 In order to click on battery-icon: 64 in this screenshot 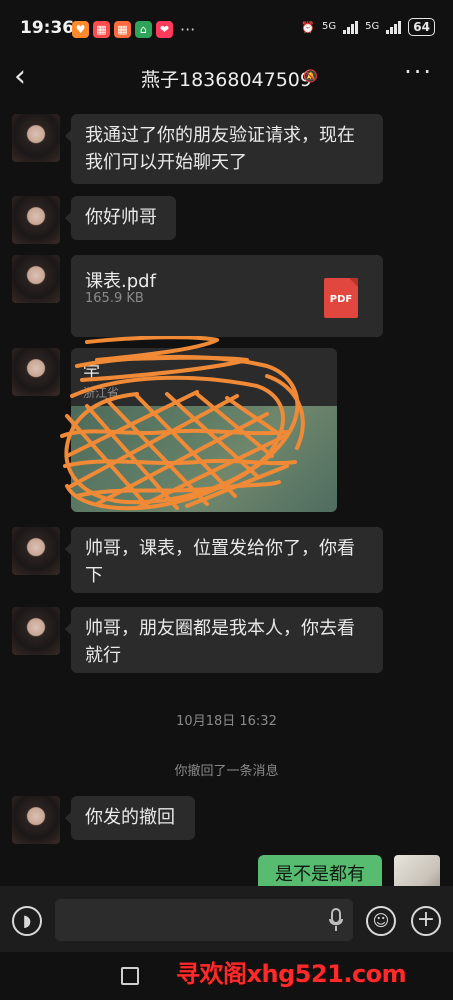, I will do `click(421, 27)`.